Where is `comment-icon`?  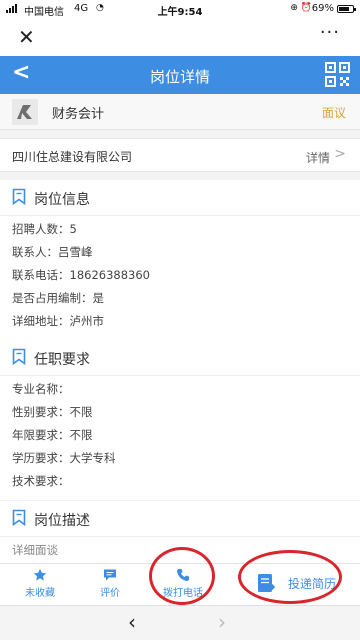
comment-icon is located at coordinates (110, 575).